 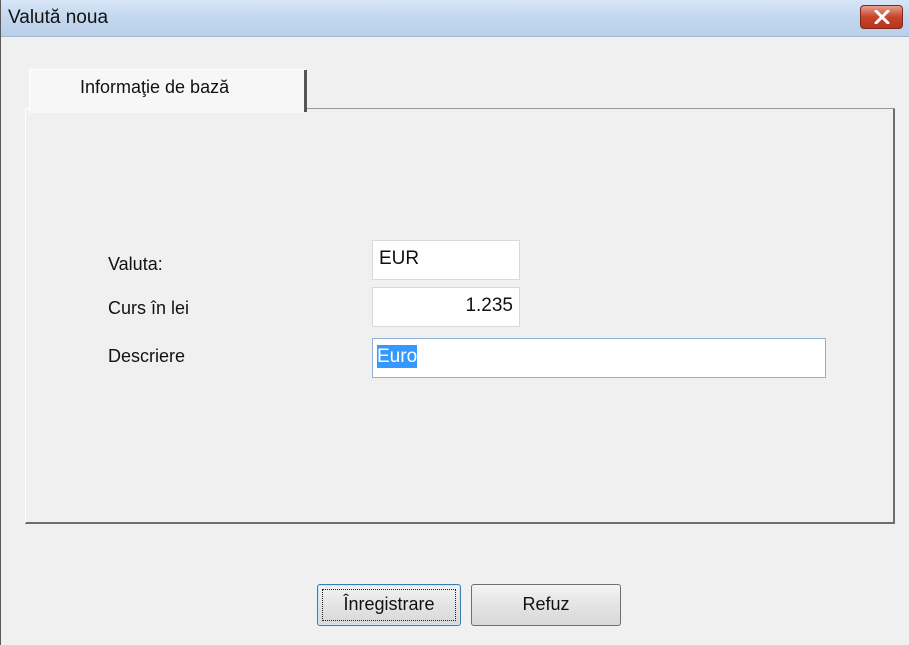 I want to click on tab-informatie-de-baza: Informaţie de bază, so click(x=168, y=91).